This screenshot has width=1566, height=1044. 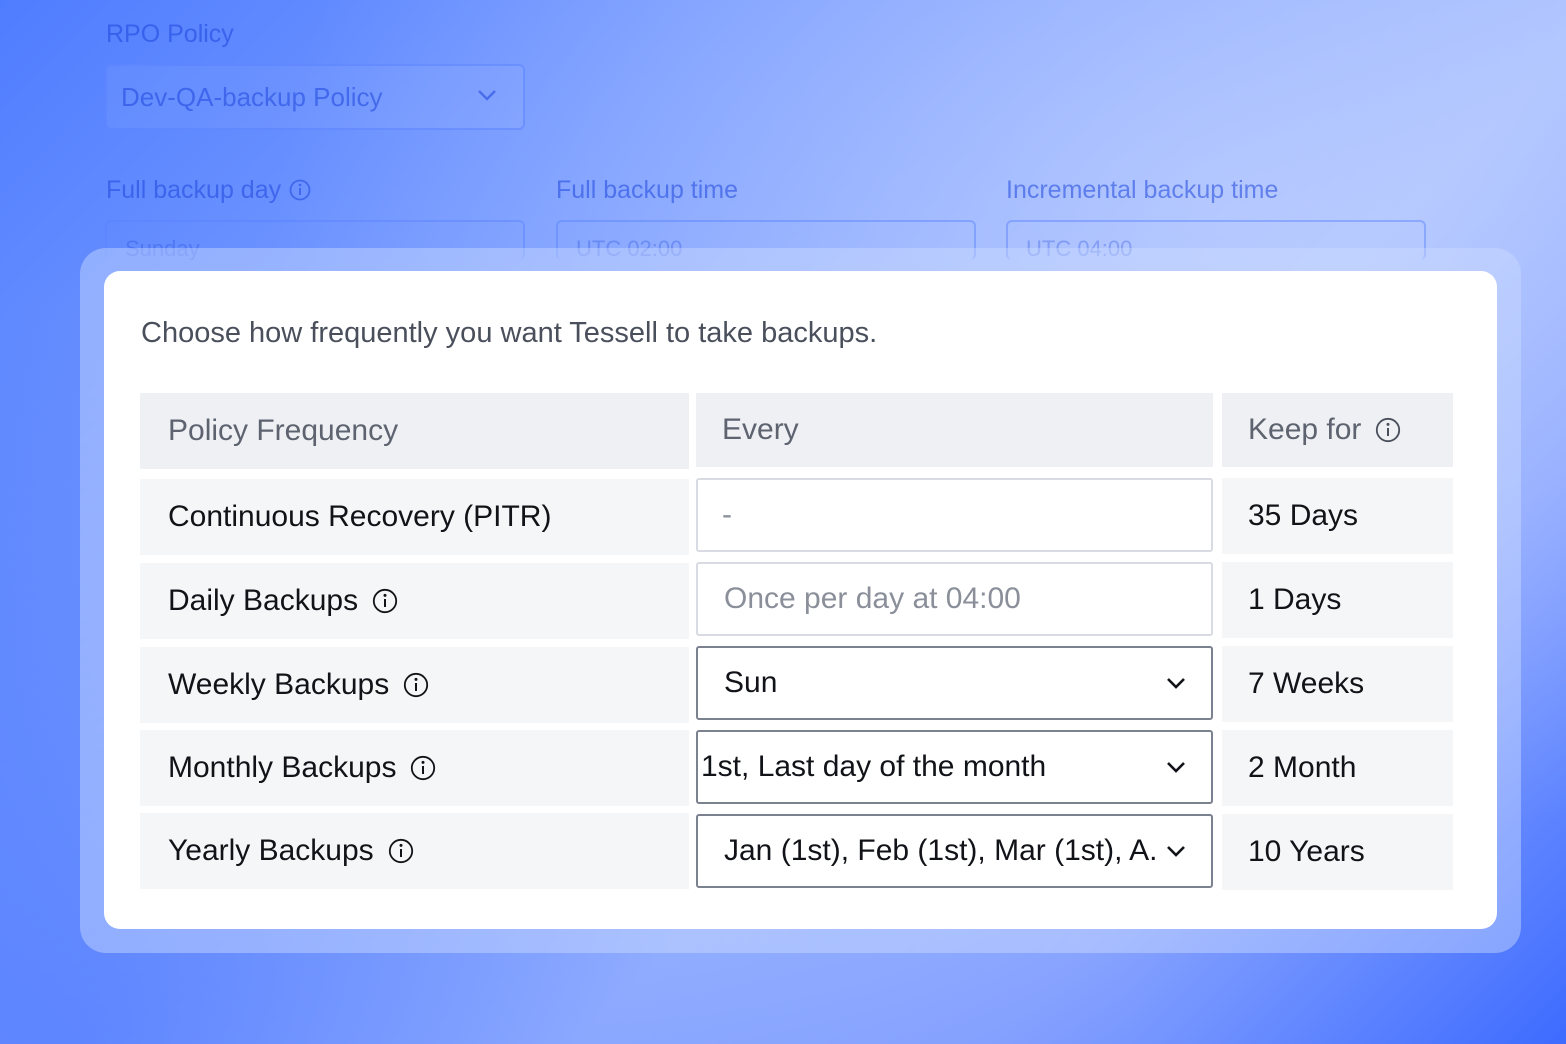 I want to click on daily-backups-keep-for: 1 Days, so click(x=1337, y=600).